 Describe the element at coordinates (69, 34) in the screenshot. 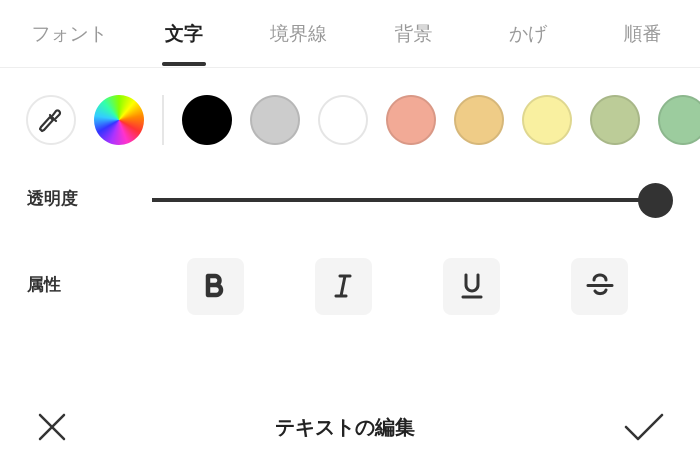

I see `tab: フォント` at that location.